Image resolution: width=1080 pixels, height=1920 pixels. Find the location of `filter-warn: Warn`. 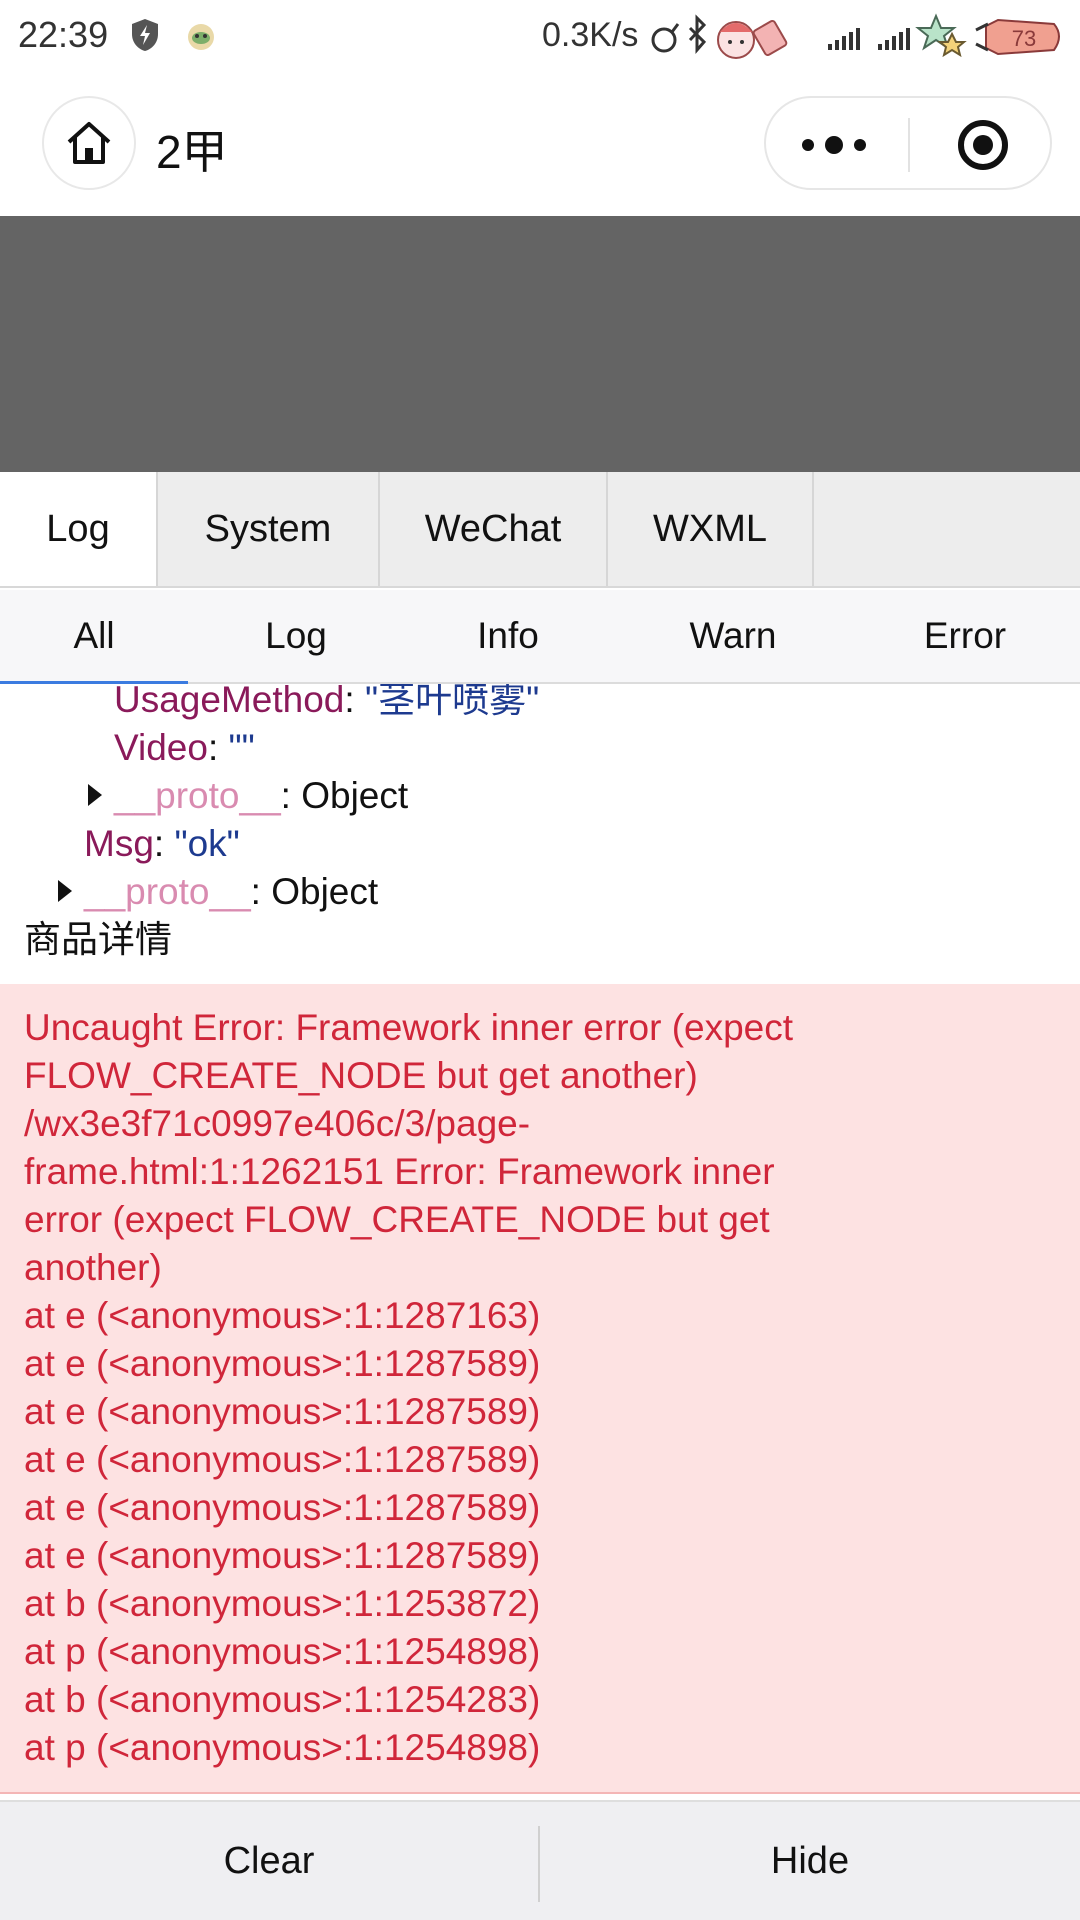

filter-warn: Warn is located at coordinates (733, 636).